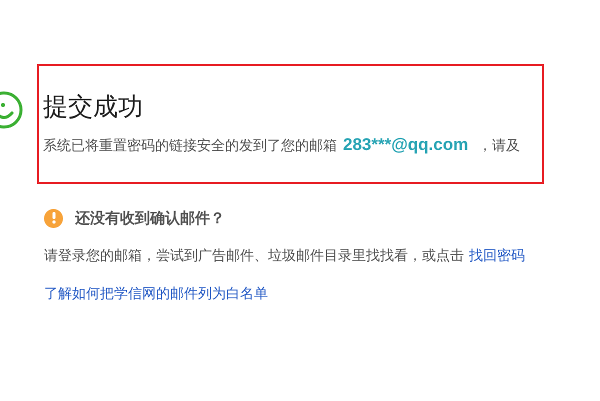  I want to click on smiley-icon, so click(12, 110).